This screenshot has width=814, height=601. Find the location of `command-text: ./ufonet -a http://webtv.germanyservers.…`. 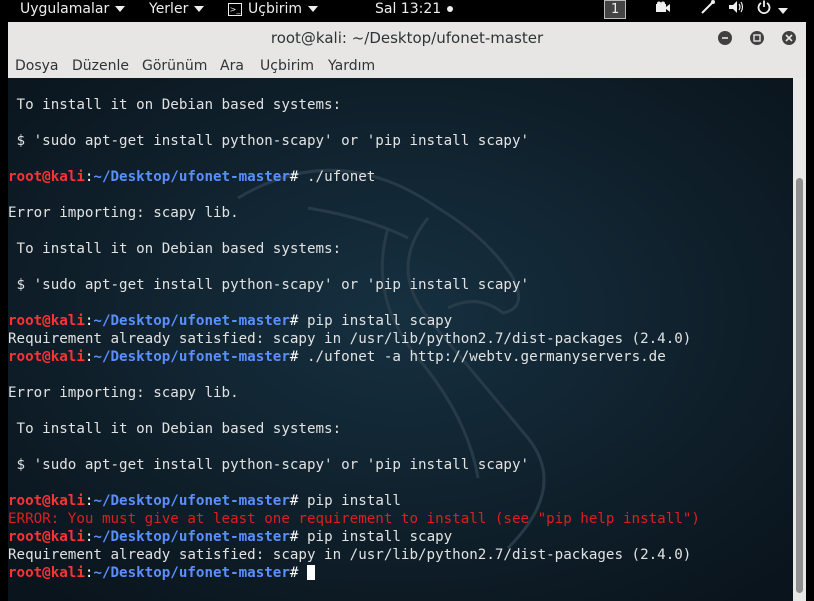

command-text: ./ufonet -a http://webtv.germanyservers.… is located at coordinates (486, 357).